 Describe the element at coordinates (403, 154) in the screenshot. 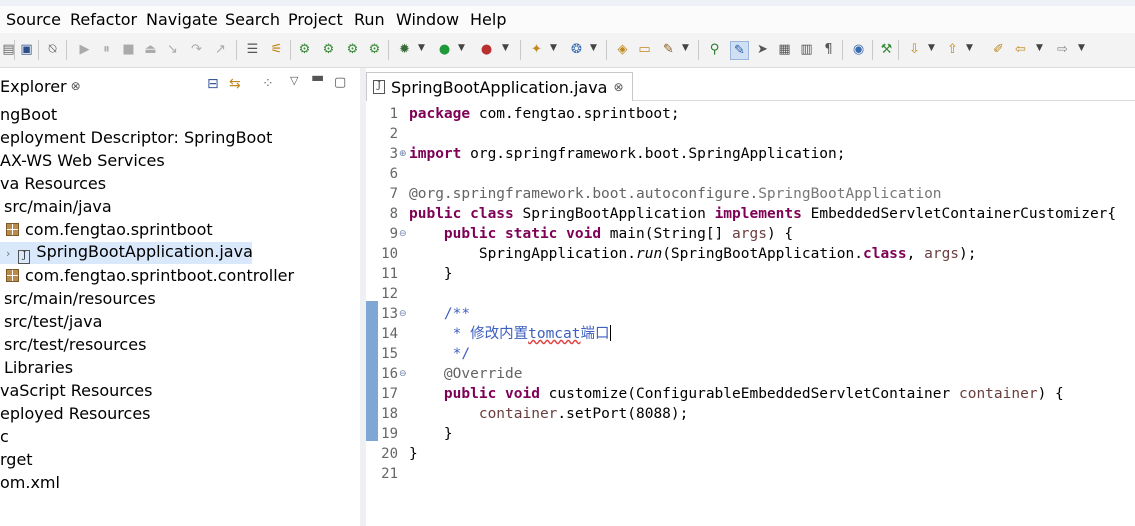

I see `fold-expand-icon: ⊕` at that location.